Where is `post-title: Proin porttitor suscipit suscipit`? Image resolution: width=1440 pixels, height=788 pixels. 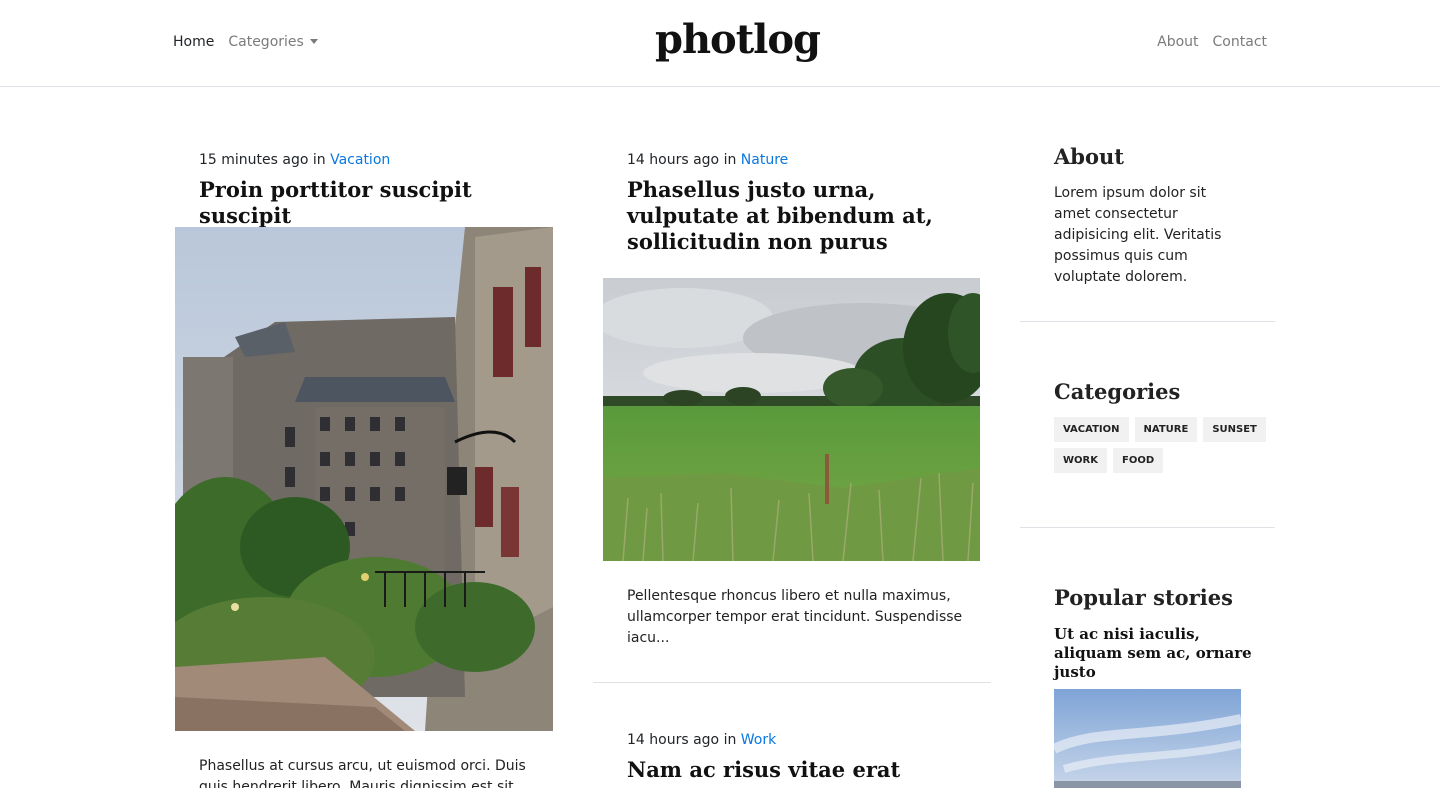
post-title: Proin porttitor suscipit suscipit is located at coordinates (369, 203).